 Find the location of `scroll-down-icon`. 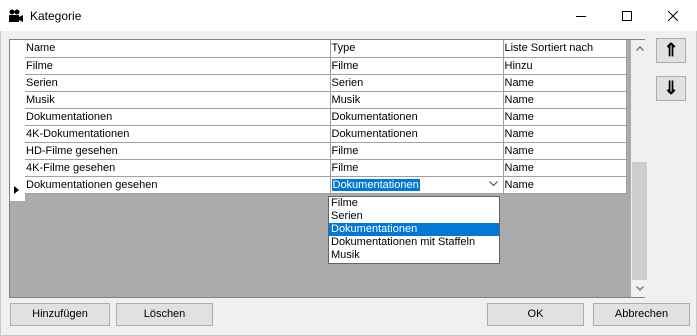

scroll-down-icon is located at coordinates (639, 288).